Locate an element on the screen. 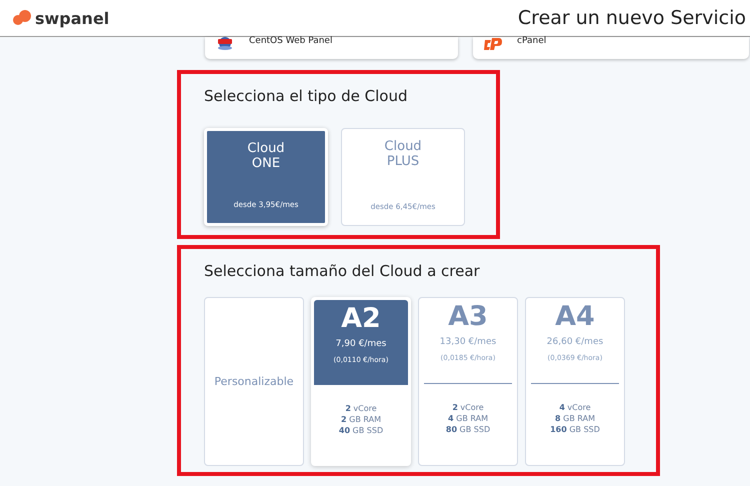 The image size is (750, 486). logo-text: swpanel is located at coordinates (72, 18).